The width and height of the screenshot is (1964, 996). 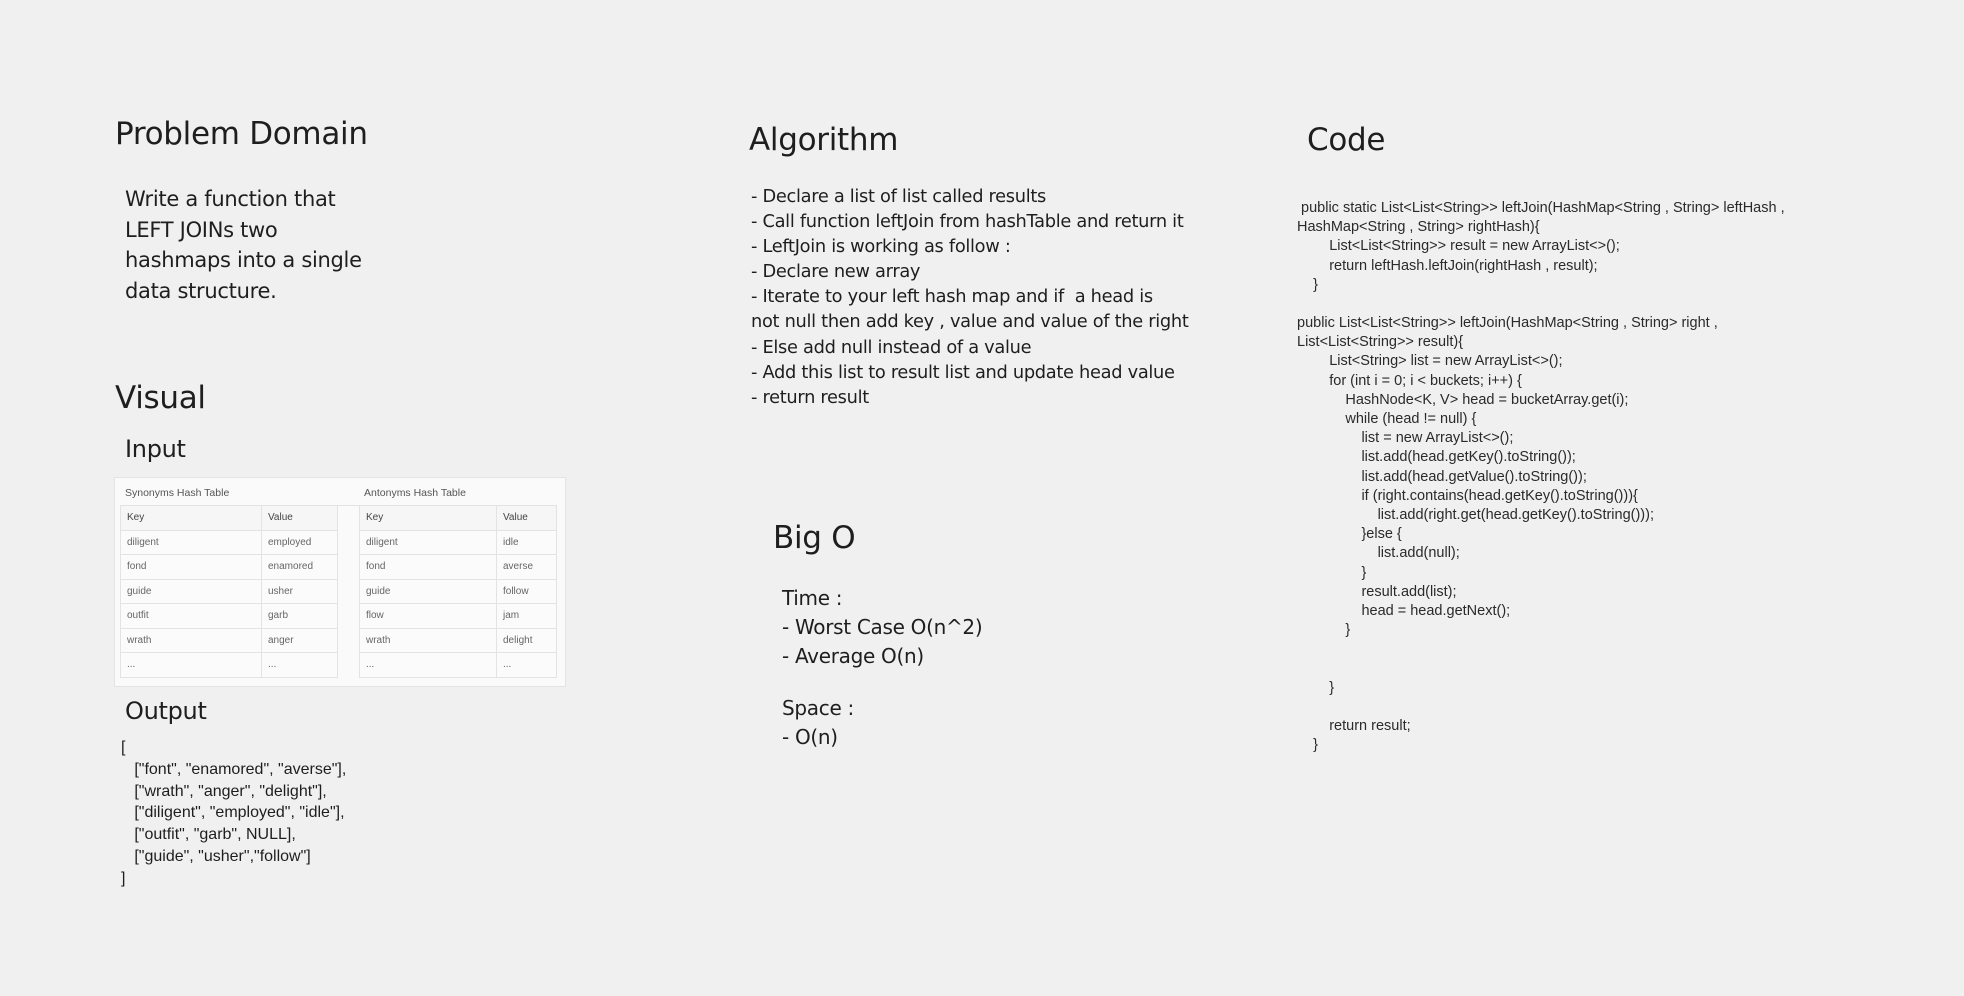 What do you see at coordinates (526, 616) in the screenshot?
I see `table-cell: jam` at bounding box center [526, 616].